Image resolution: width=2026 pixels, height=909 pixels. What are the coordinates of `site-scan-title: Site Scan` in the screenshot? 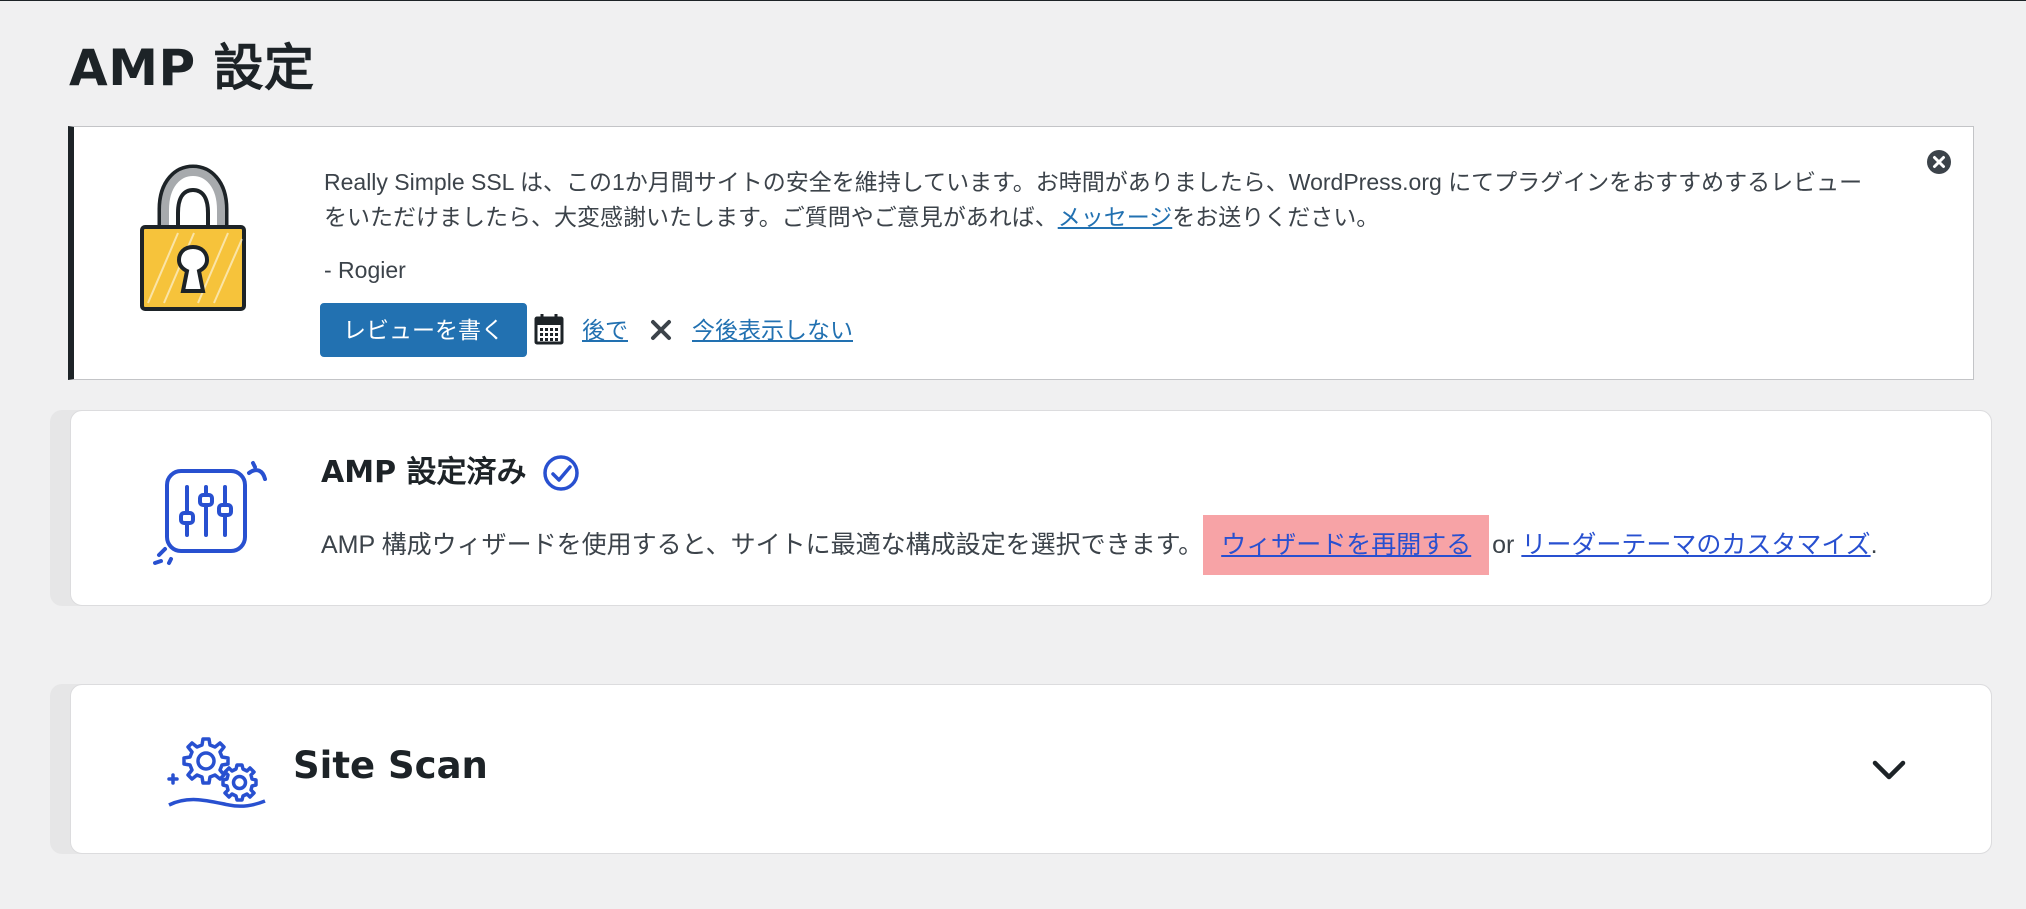 It's located at (390, 765).